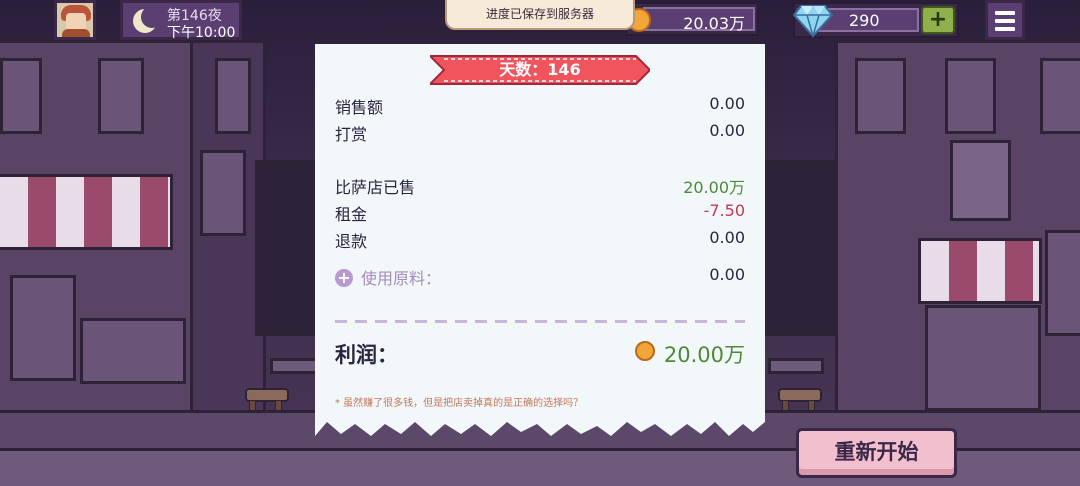 The width and height of the screenshot is (1080, 486). Describe the element at coordinates (344, 278) in the screenshot. I see `add-icon: +` at that location.